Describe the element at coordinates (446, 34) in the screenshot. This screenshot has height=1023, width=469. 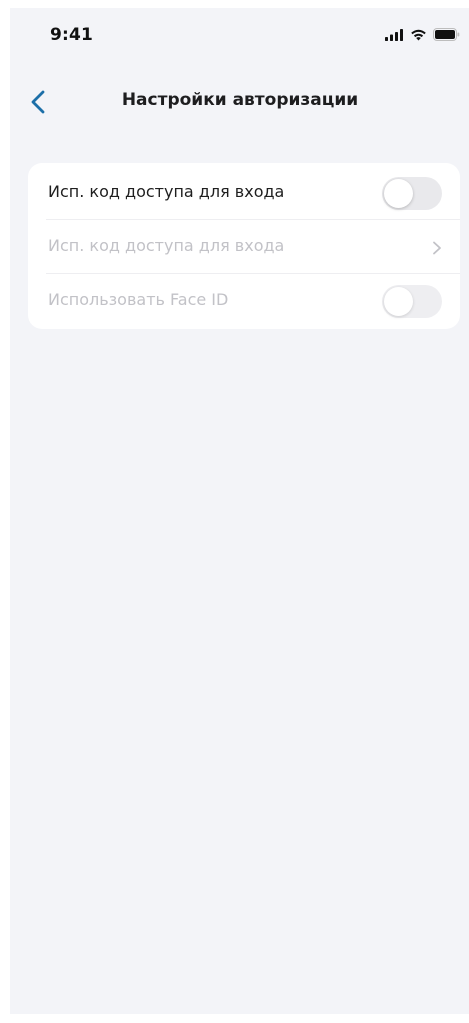
I see `battery-icon` at that location.